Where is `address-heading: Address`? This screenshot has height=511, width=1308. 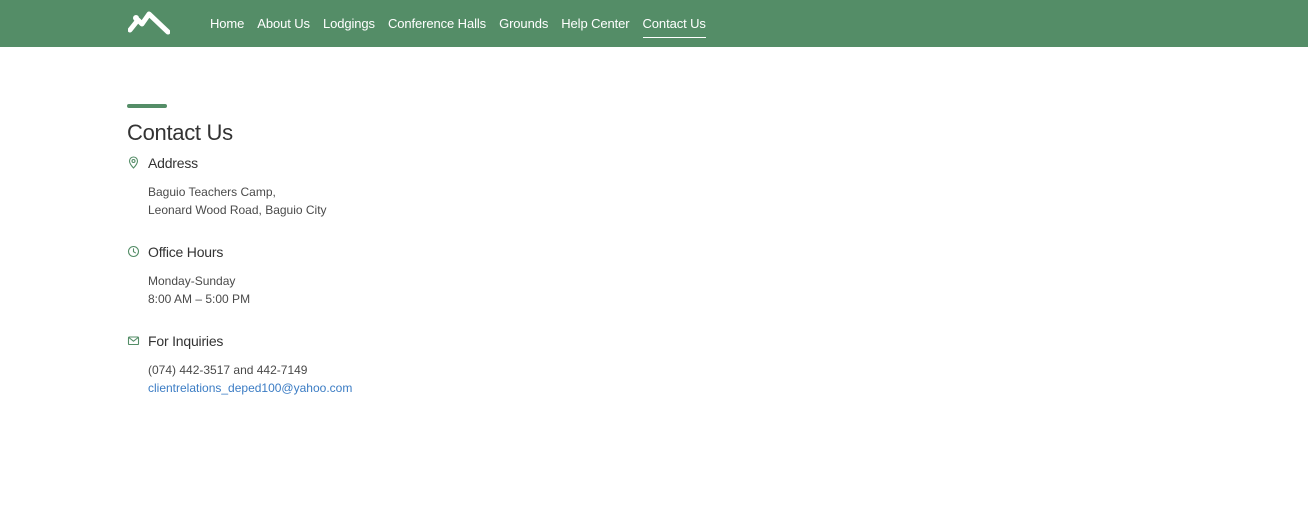
address-heading: Address is located at coordinates (377, 163).